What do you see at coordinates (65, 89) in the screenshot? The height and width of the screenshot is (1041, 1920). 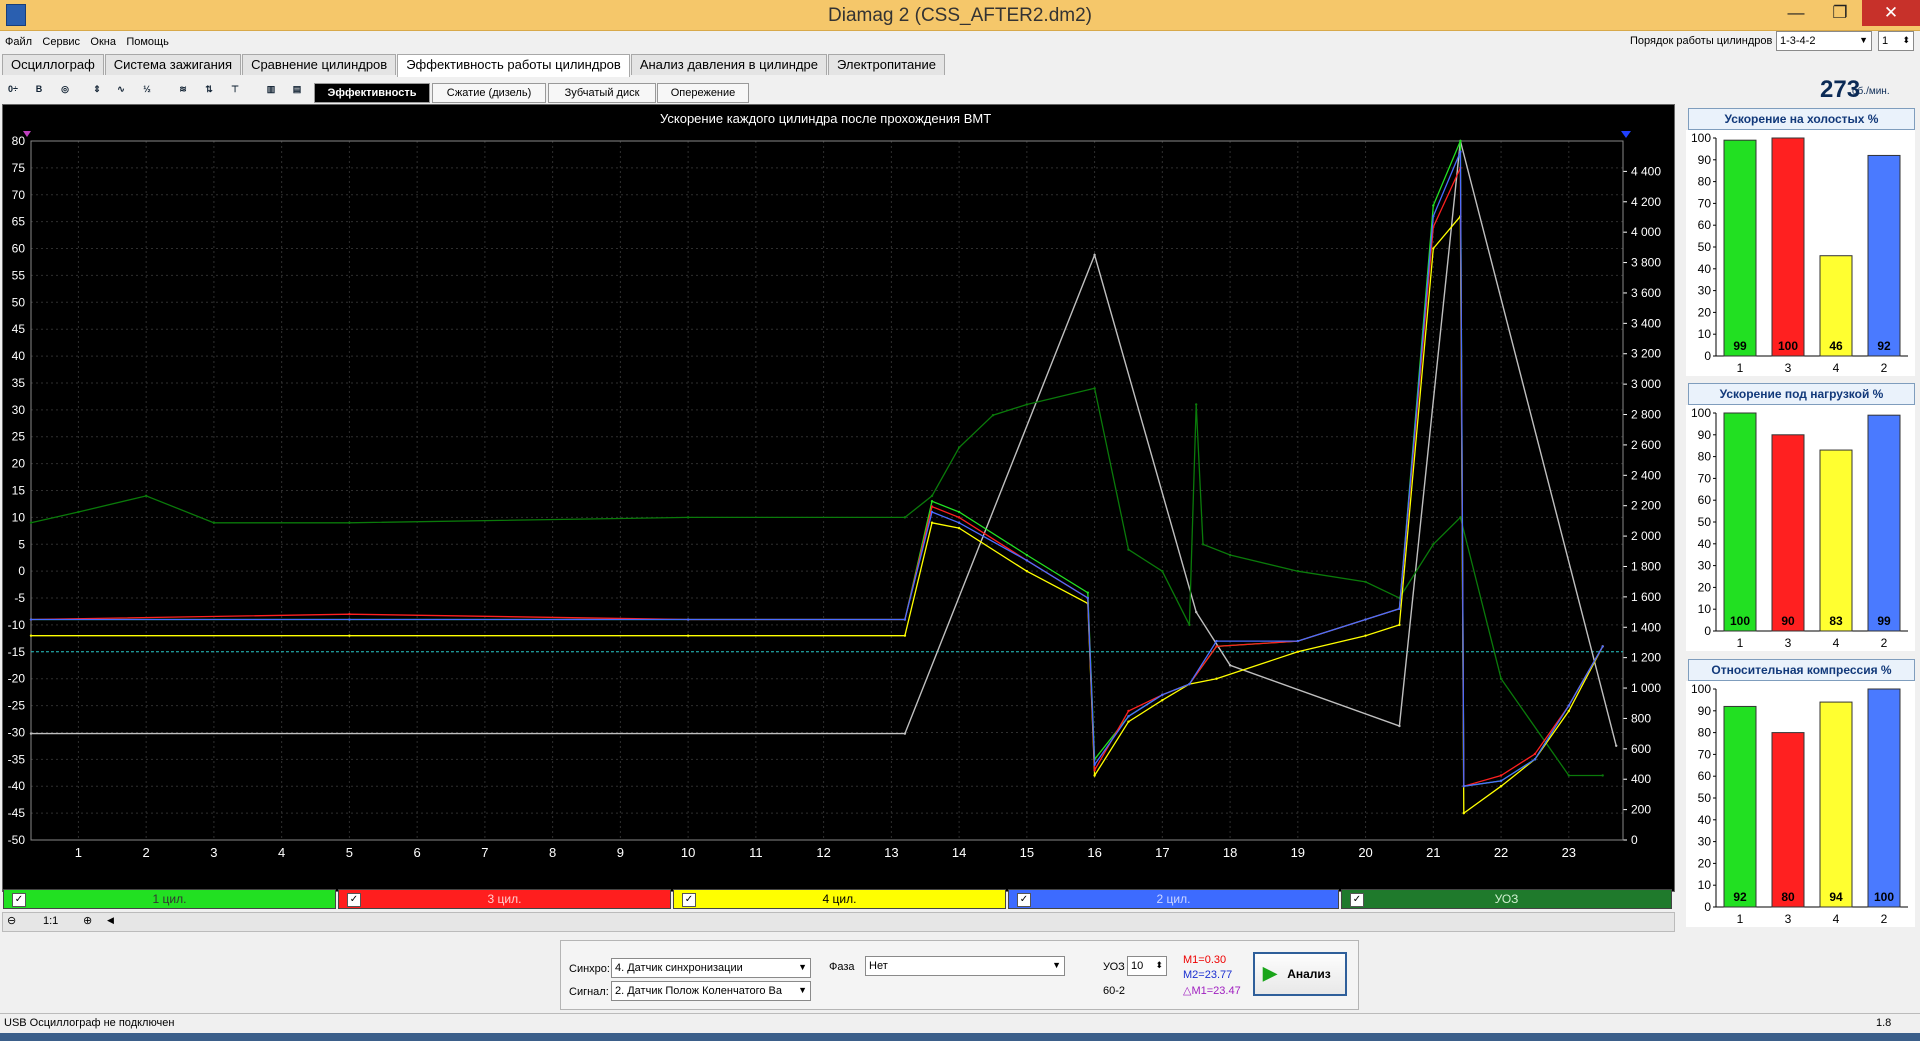 I see `rpm-icon: ◎` at bounding box center [65, 89].